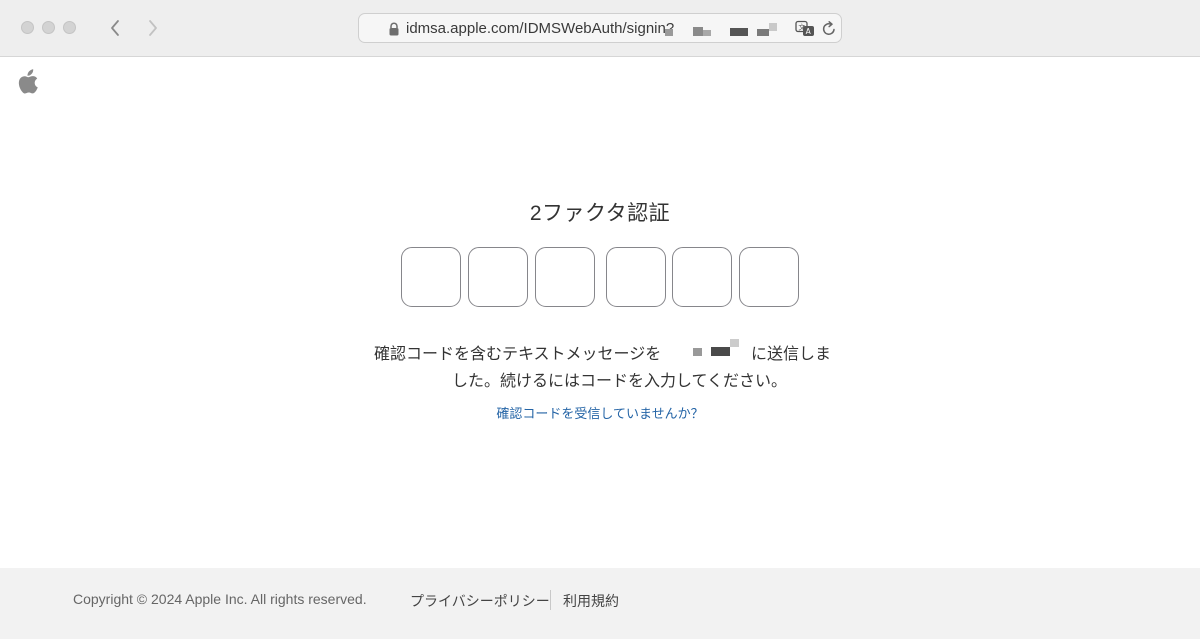 Image resolution: width=1200 pixels, height=639 pixels. What do you see at coordinates (805, 29) in the screenshot?
I see `translate-icon: 文 A` at bounding box center [805, 29].